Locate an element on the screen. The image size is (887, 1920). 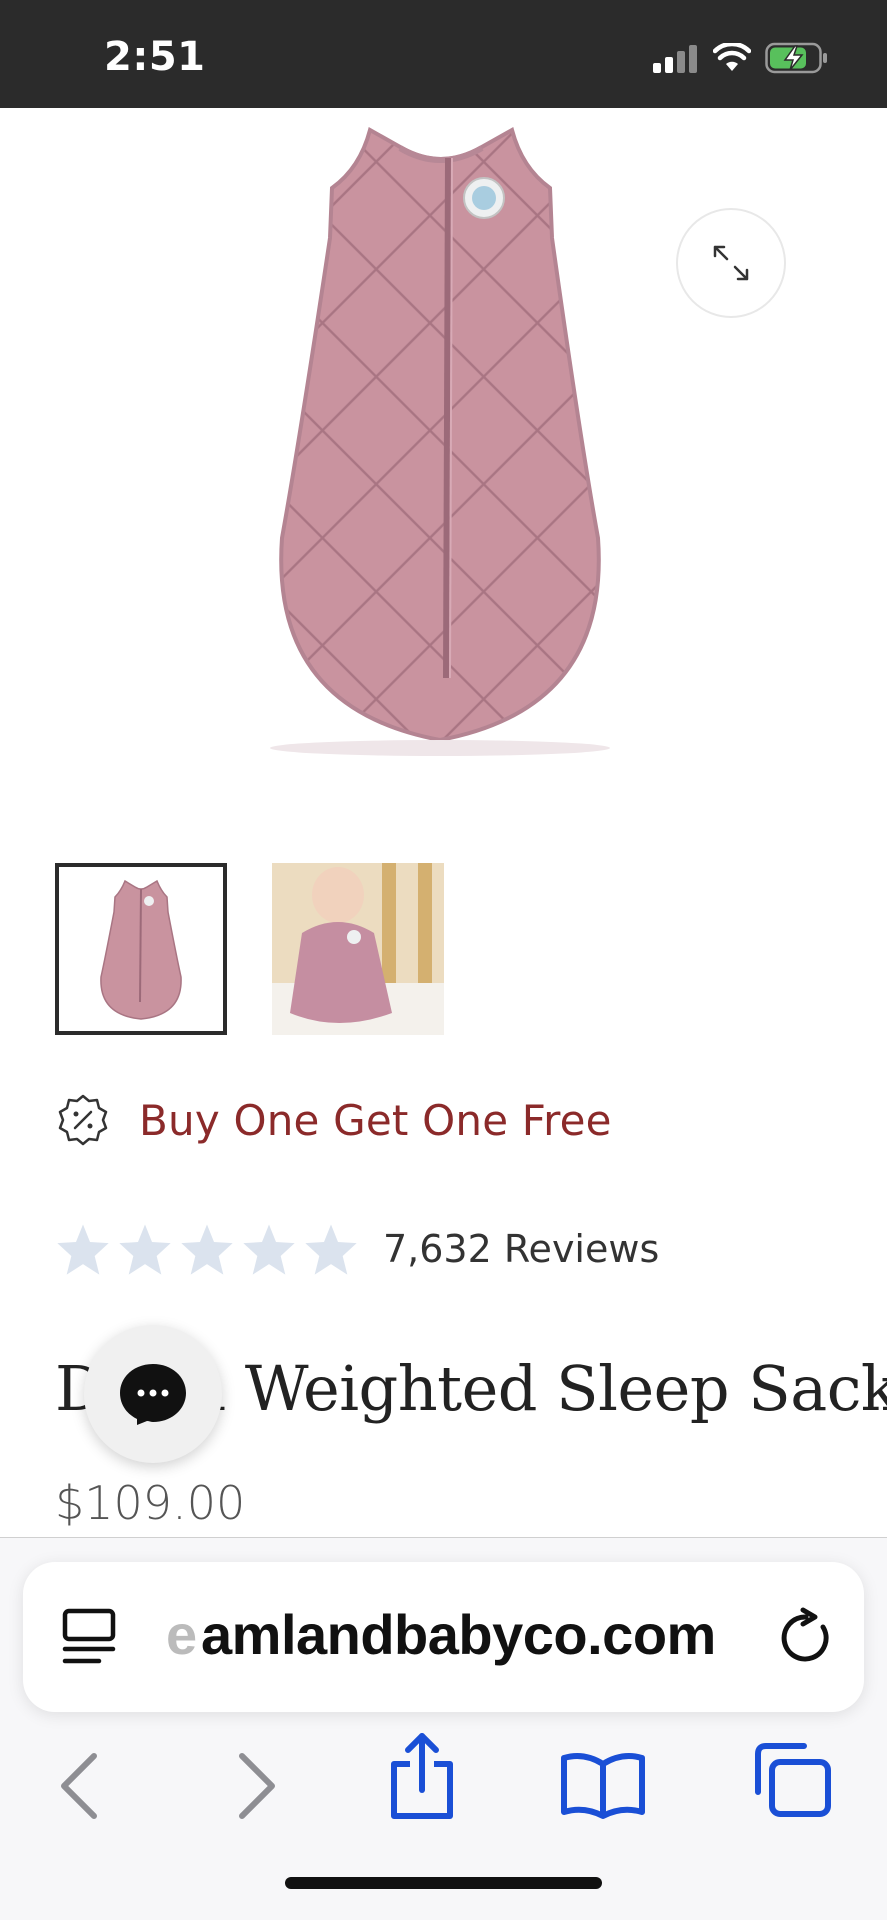
reviews-summary: 7,632 Reviews is located at coordinates (357, 1249).